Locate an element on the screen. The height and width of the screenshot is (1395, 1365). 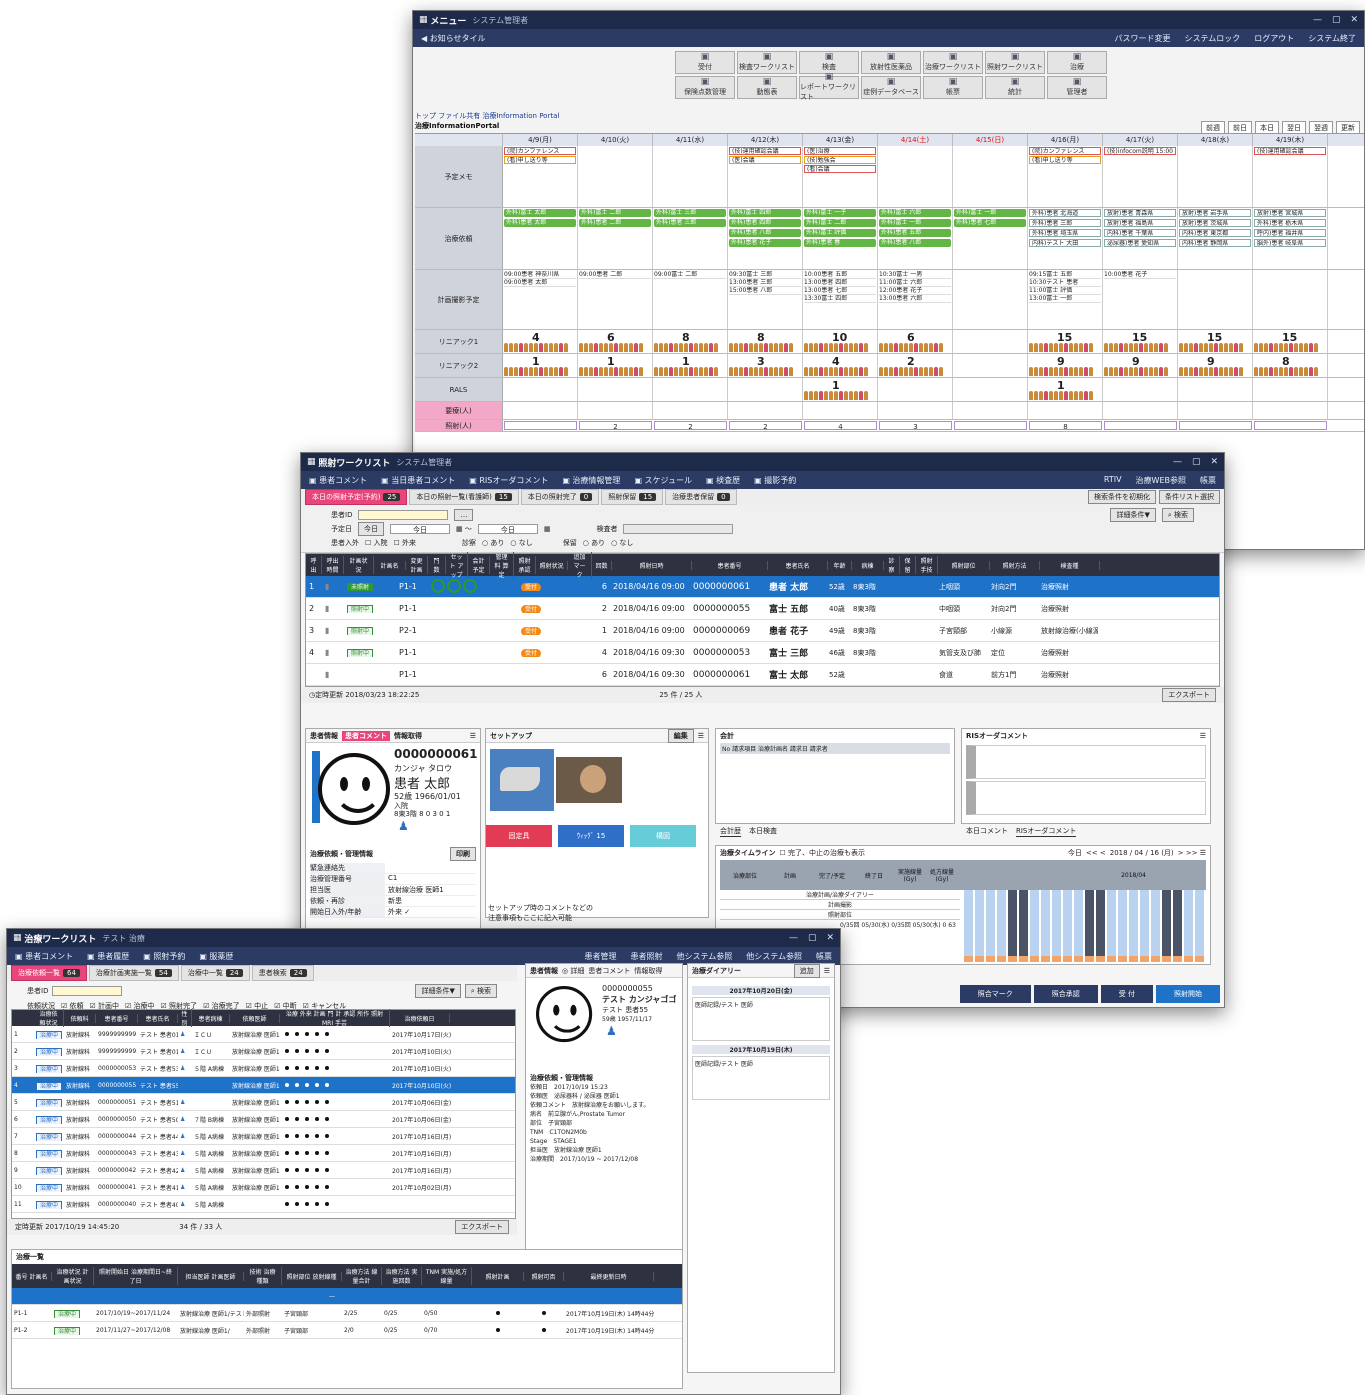
minimize-icon: — is located at coordinates (1317, 20).